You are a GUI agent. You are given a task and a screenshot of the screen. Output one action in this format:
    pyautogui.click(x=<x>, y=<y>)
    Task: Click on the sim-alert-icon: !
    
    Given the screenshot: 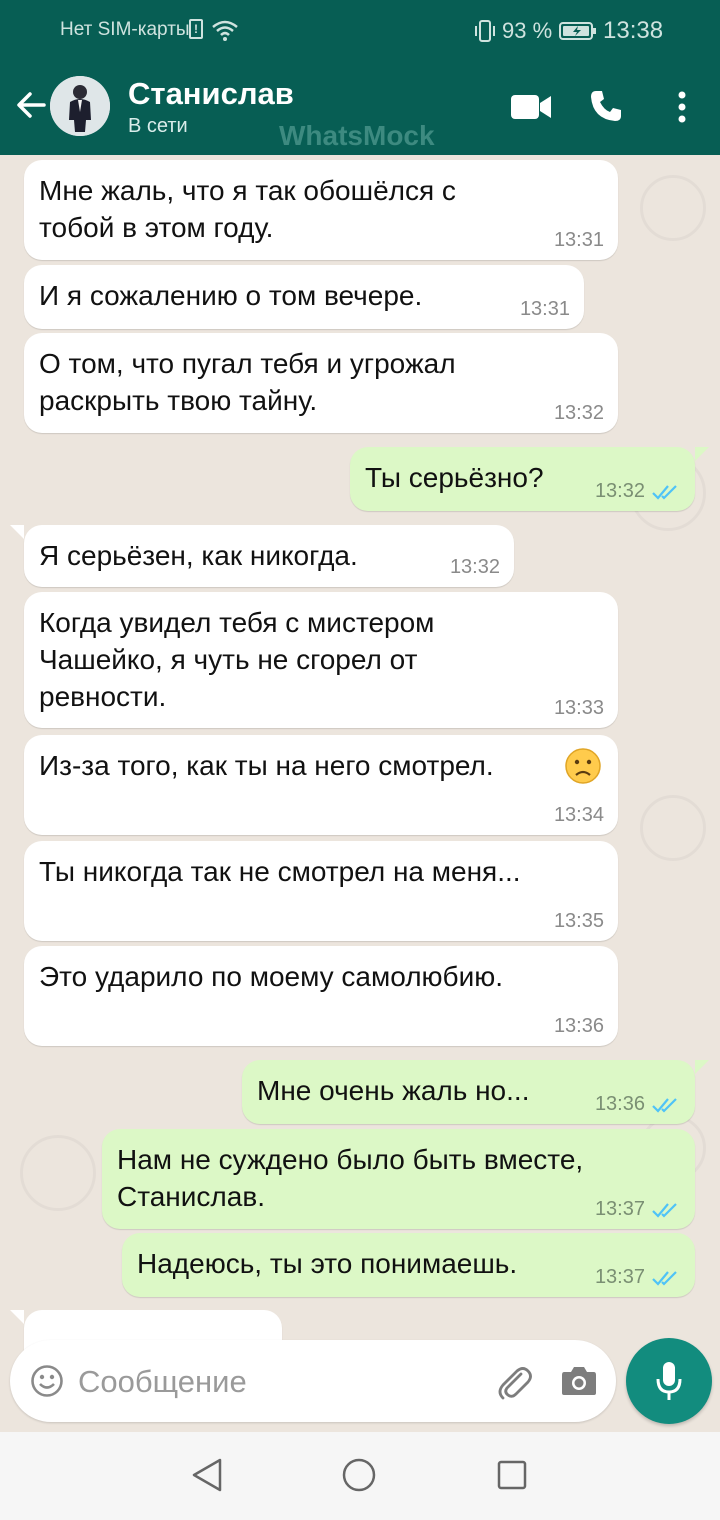 What is the action you would take?
    pyautogui.click(x=196, y=29)
    